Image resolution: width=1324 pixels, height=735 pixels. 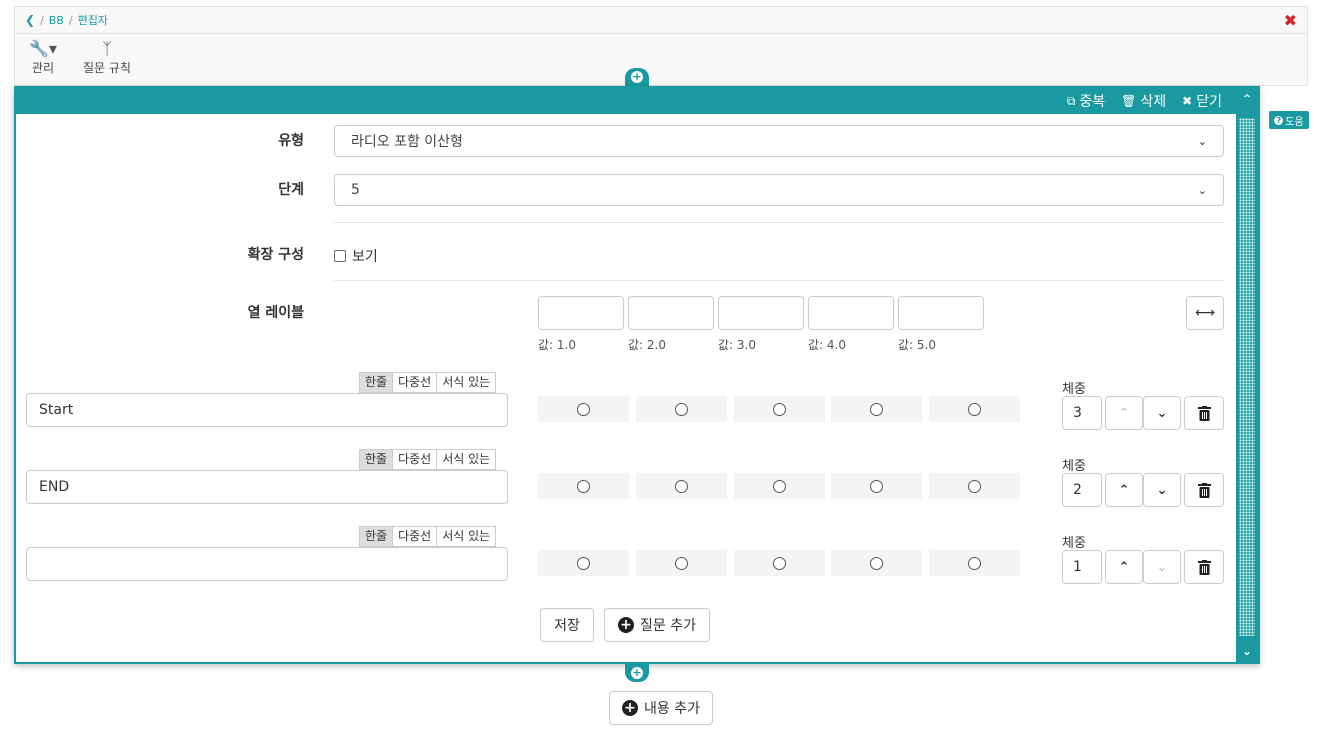 I want to click on input-mode-tabs: 한줄 다중선 서식 있는, so click(x=428, y=536).